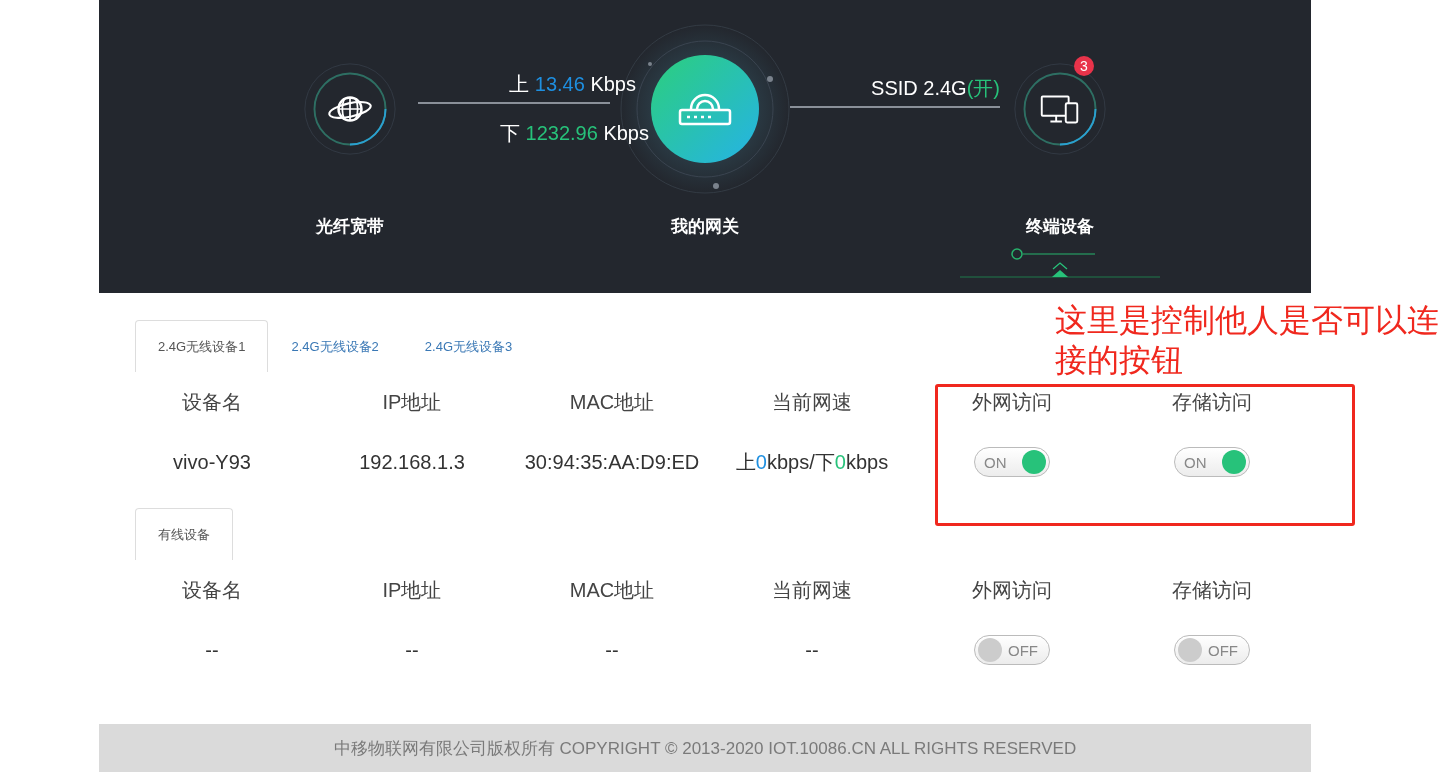 Image resolution: width=1452 pixels, height=772 pixels. I want to click on tab: 有线设备, so click(184, 534).